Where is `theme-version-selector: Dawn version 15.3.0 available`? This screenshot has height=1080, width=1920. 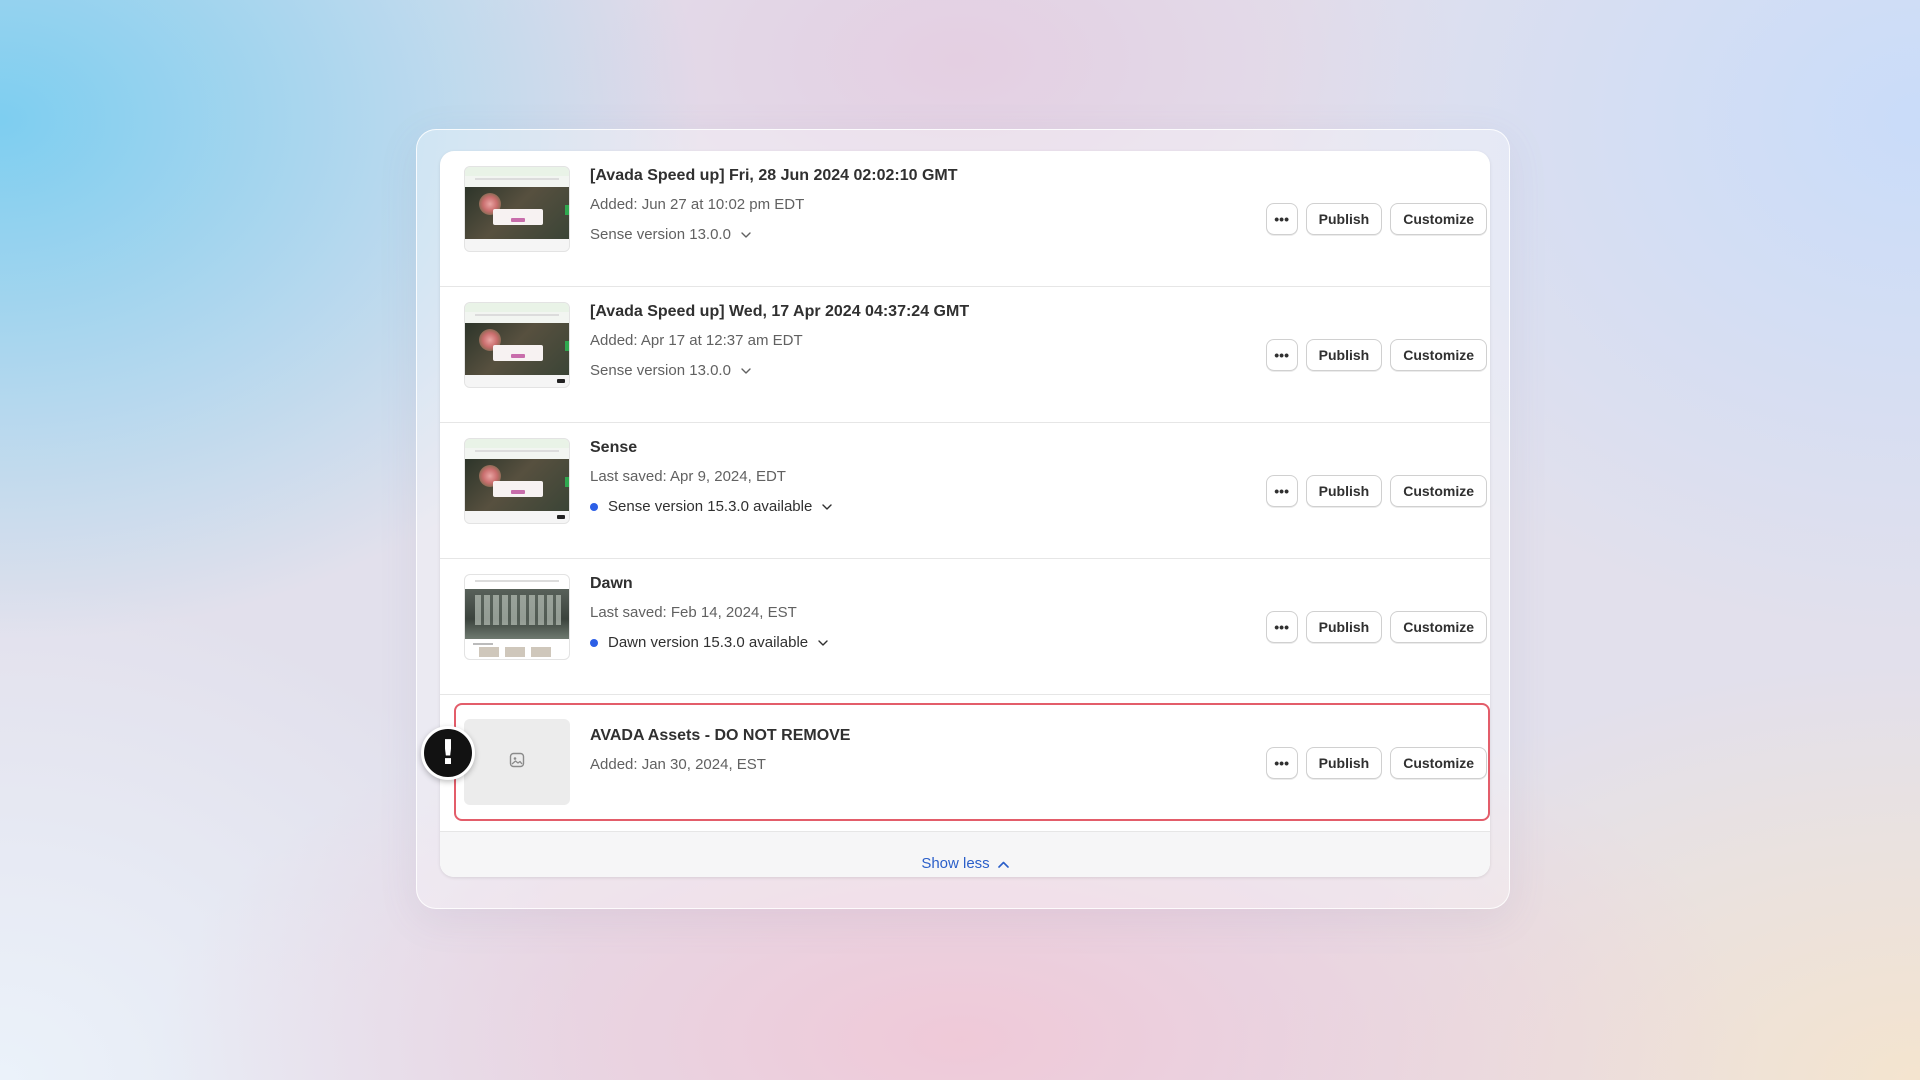
theme-version-selector: Dawn version 15.3.0 available is located at coordinates (709, 643).